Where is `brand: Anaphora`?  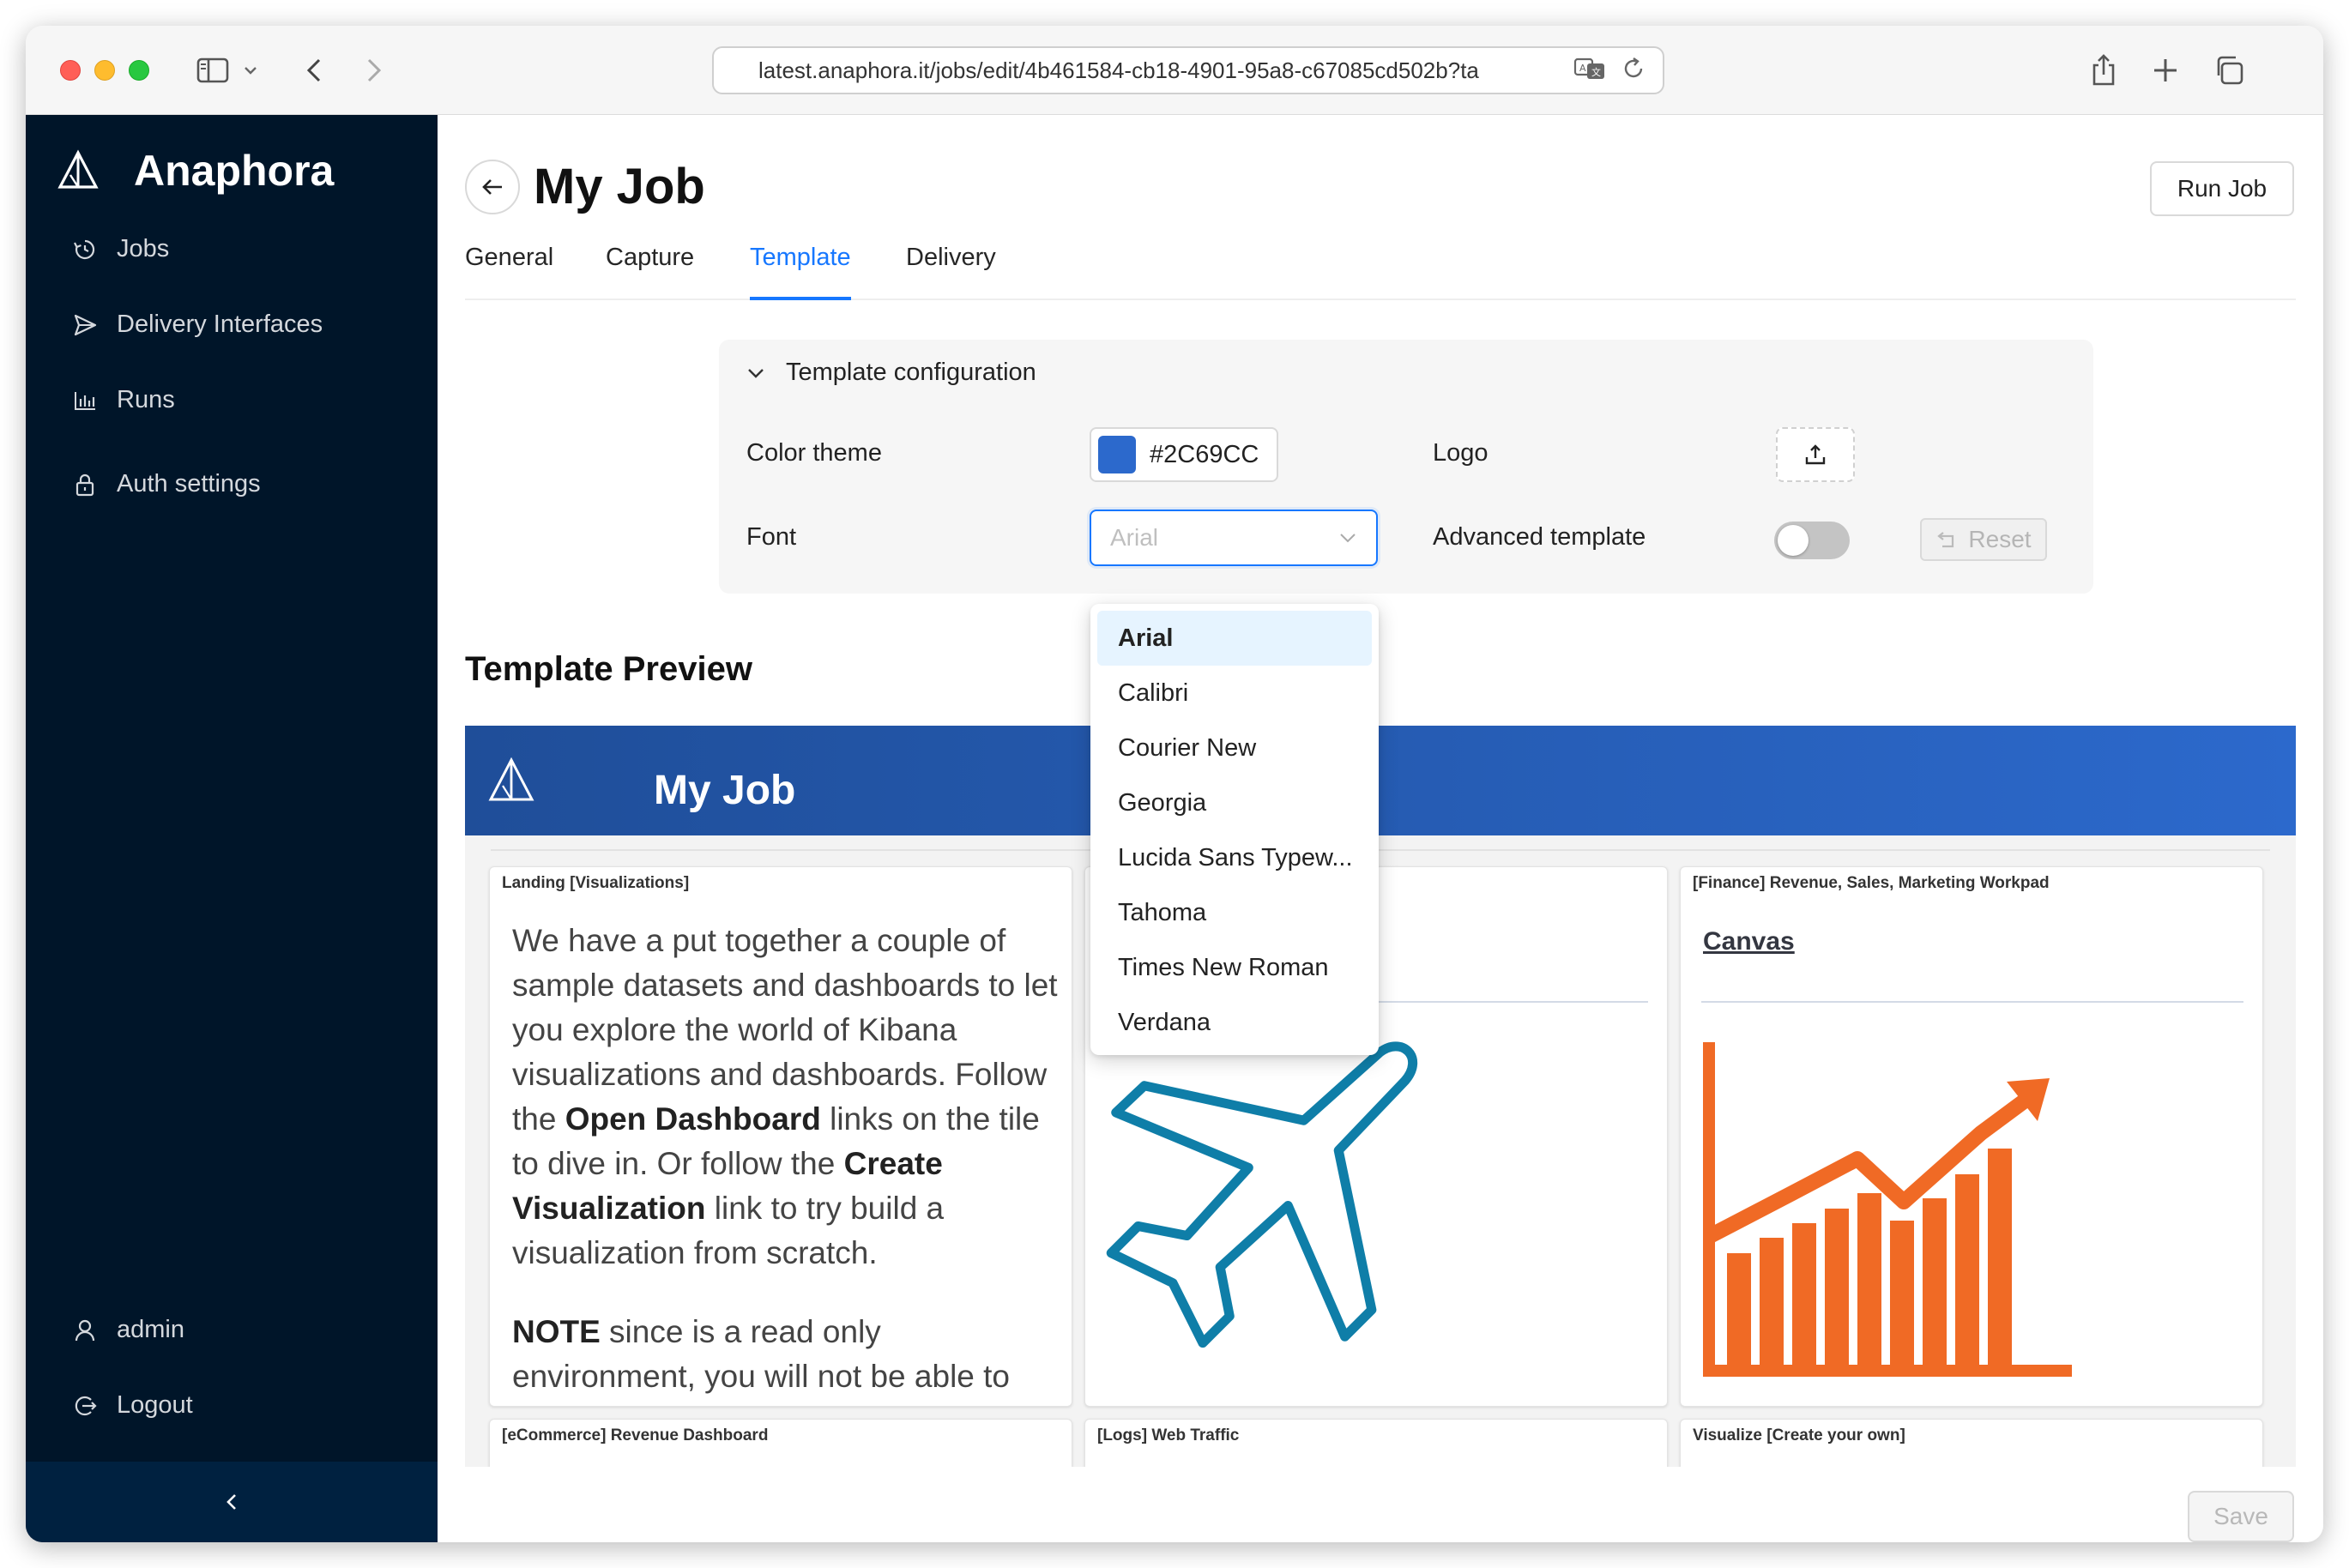 brand: Anaphora is located at coordinates (195, 171).